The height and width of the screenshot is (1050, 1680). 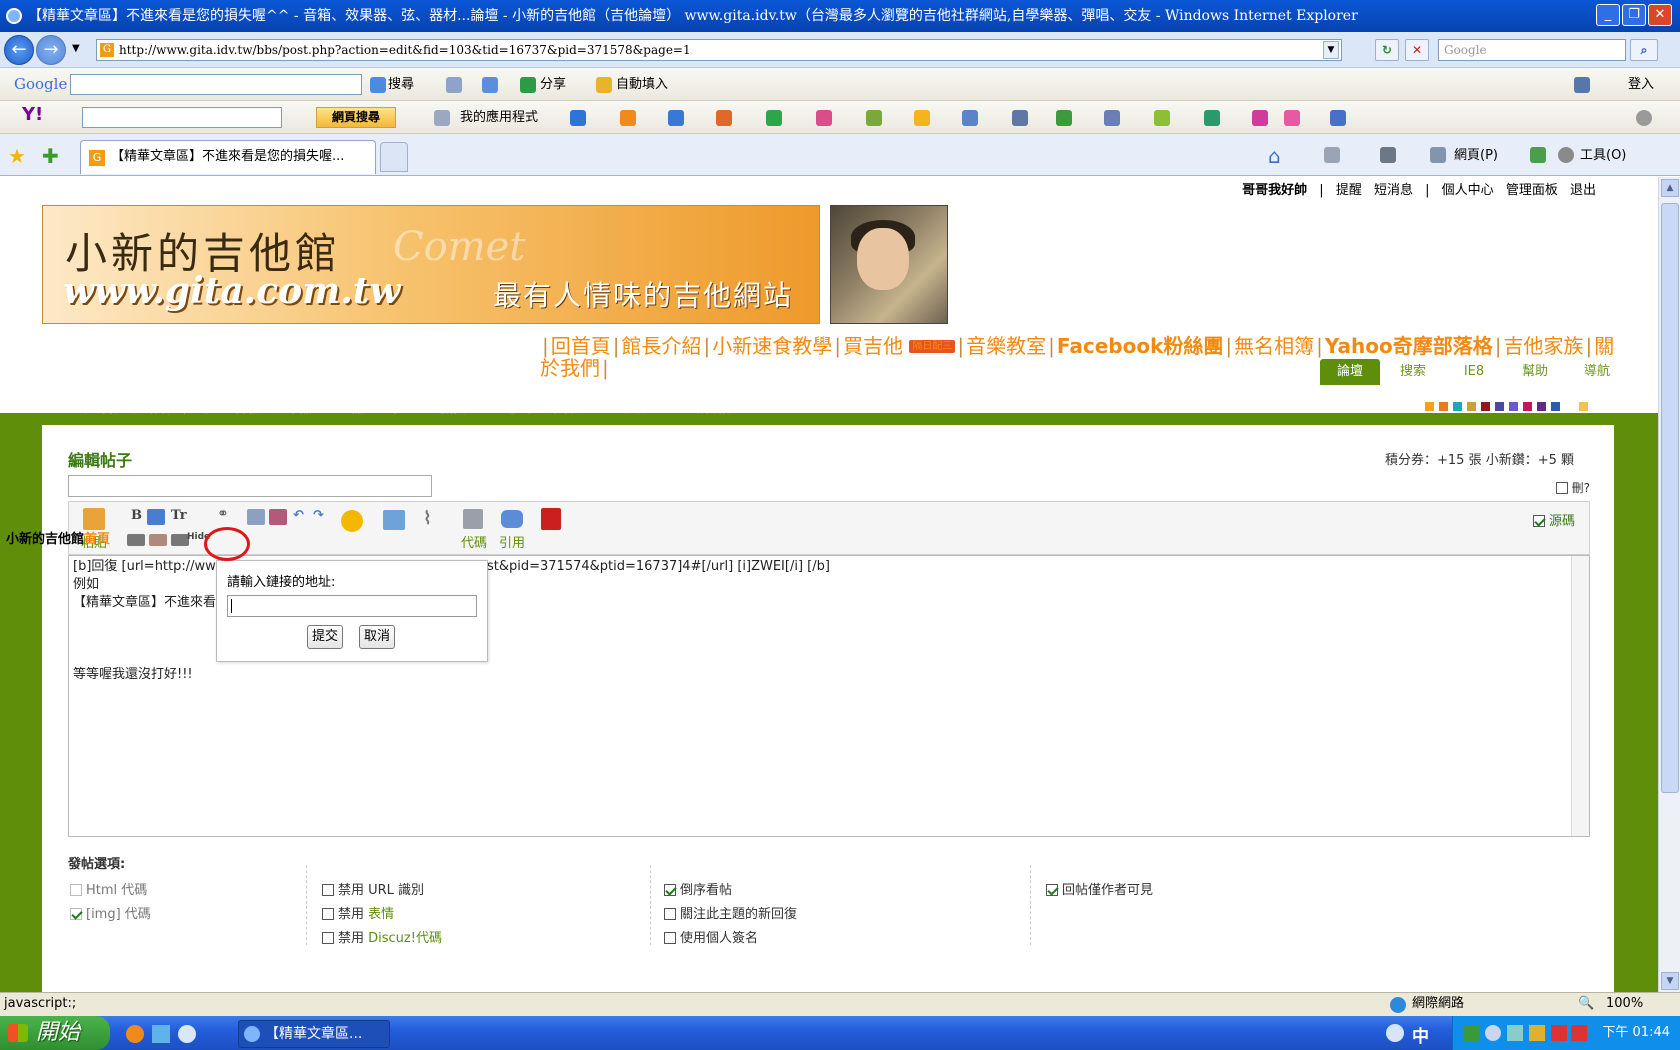 What do you see at coordinates (730, 912) in the screenshot?
I see `option-watch-thread: 關注此主題的新回復` at bounding box center [730, 912].